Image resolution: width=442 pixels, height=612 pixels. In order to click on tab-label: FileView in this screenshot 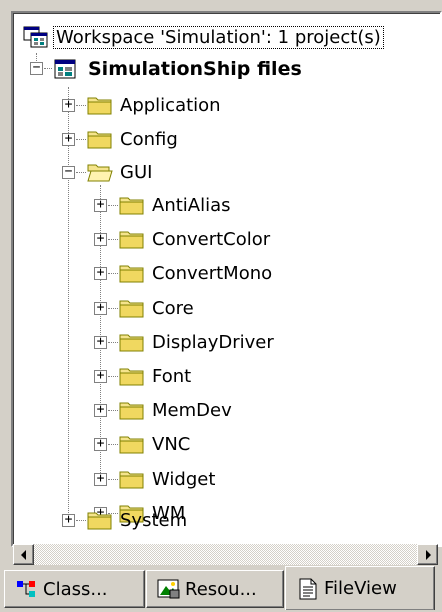, I will do `click(360, 588)`.